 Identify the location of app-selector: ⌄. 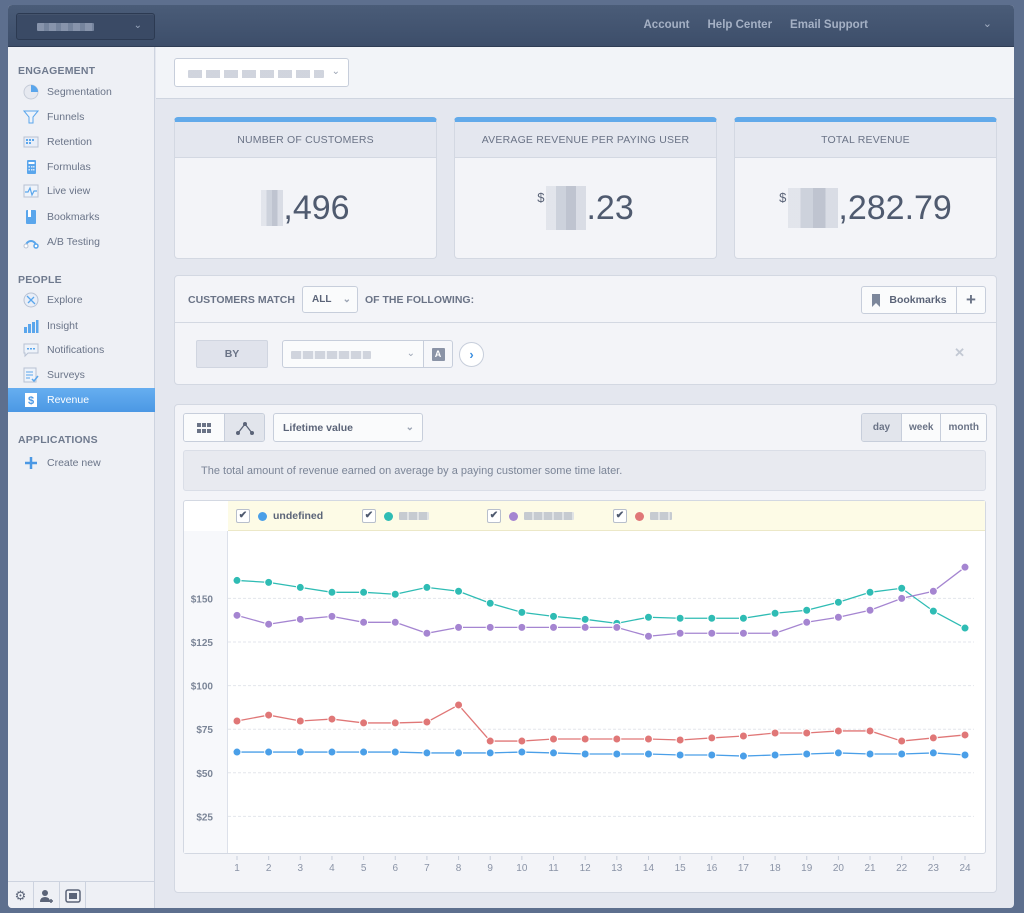
(85, 26).